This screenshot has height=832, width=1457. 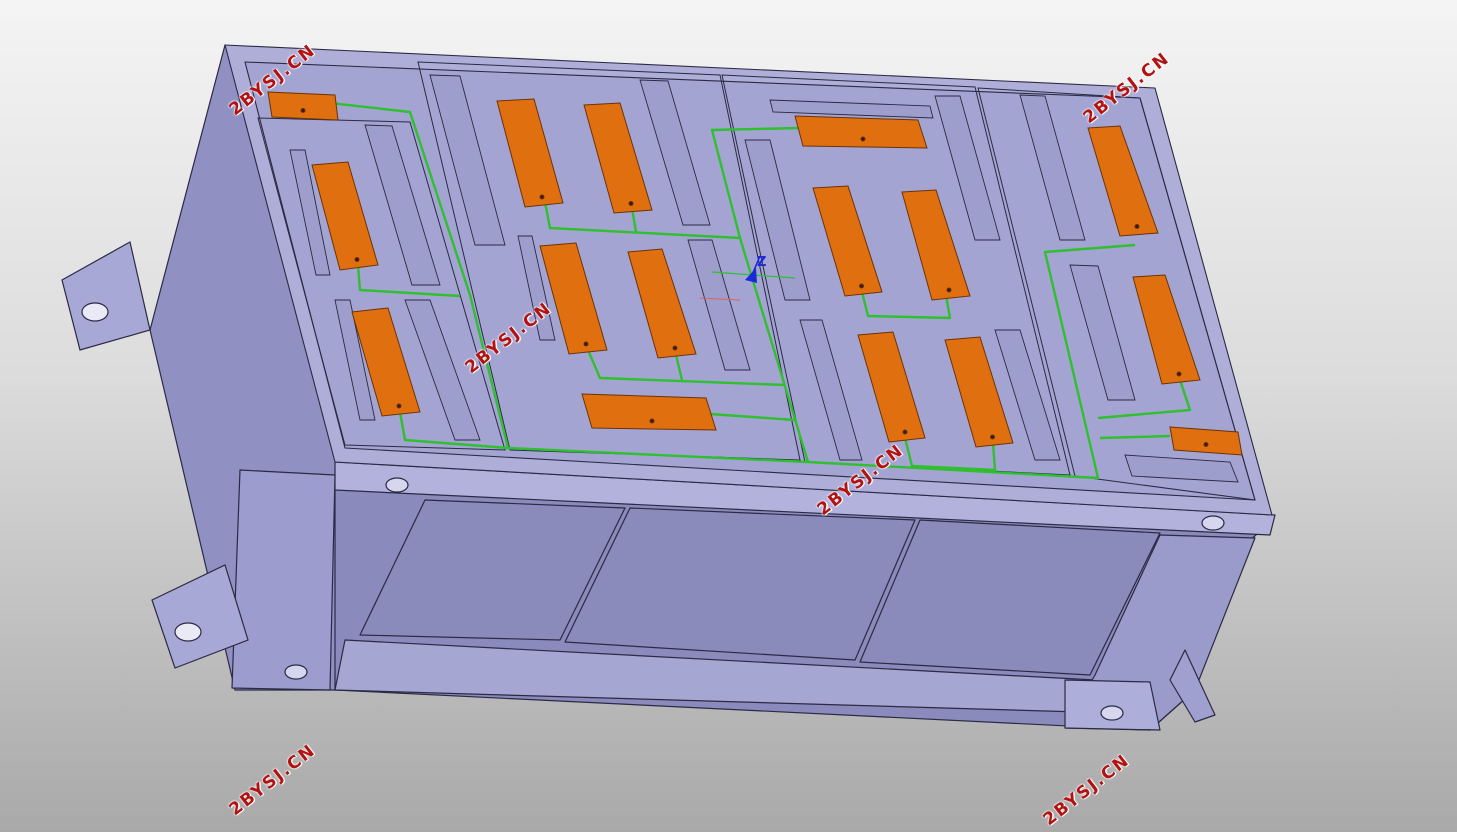 What do you see at coordinates (283, 580) in the screenshot?
I see `housing-left-pillar` at bounding box center [283, 580].